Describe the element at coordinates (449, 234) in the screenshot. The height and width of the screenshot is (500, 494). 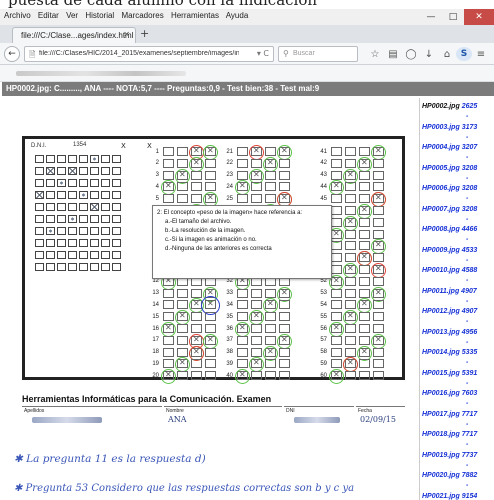
I see `file-link: HP0008.jpg 4466 -` at that location.